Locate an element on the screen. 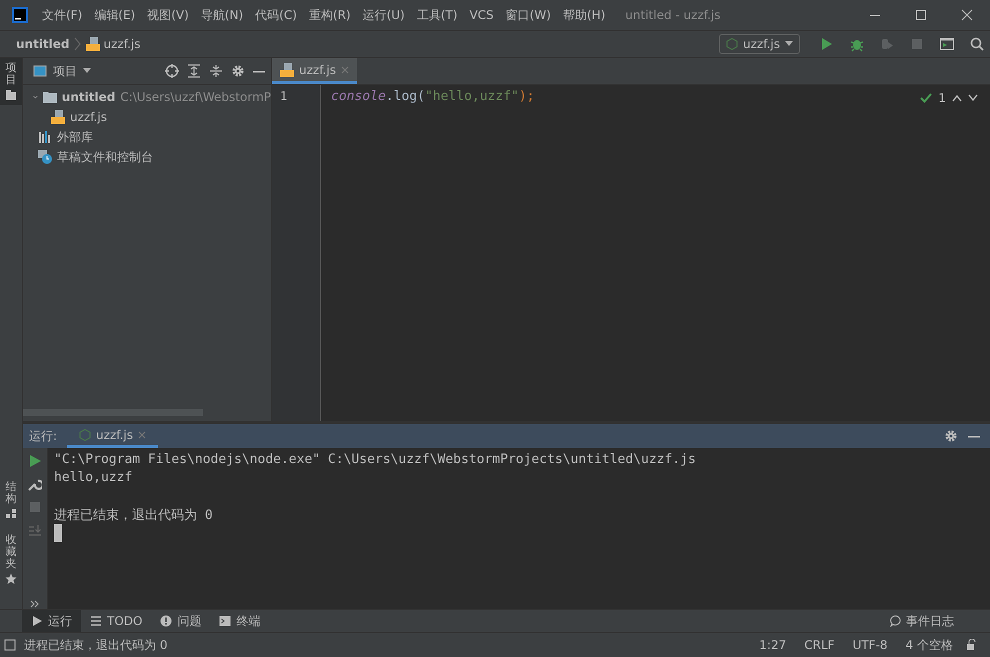  terminal-icon is located at coordinates (225, 621).